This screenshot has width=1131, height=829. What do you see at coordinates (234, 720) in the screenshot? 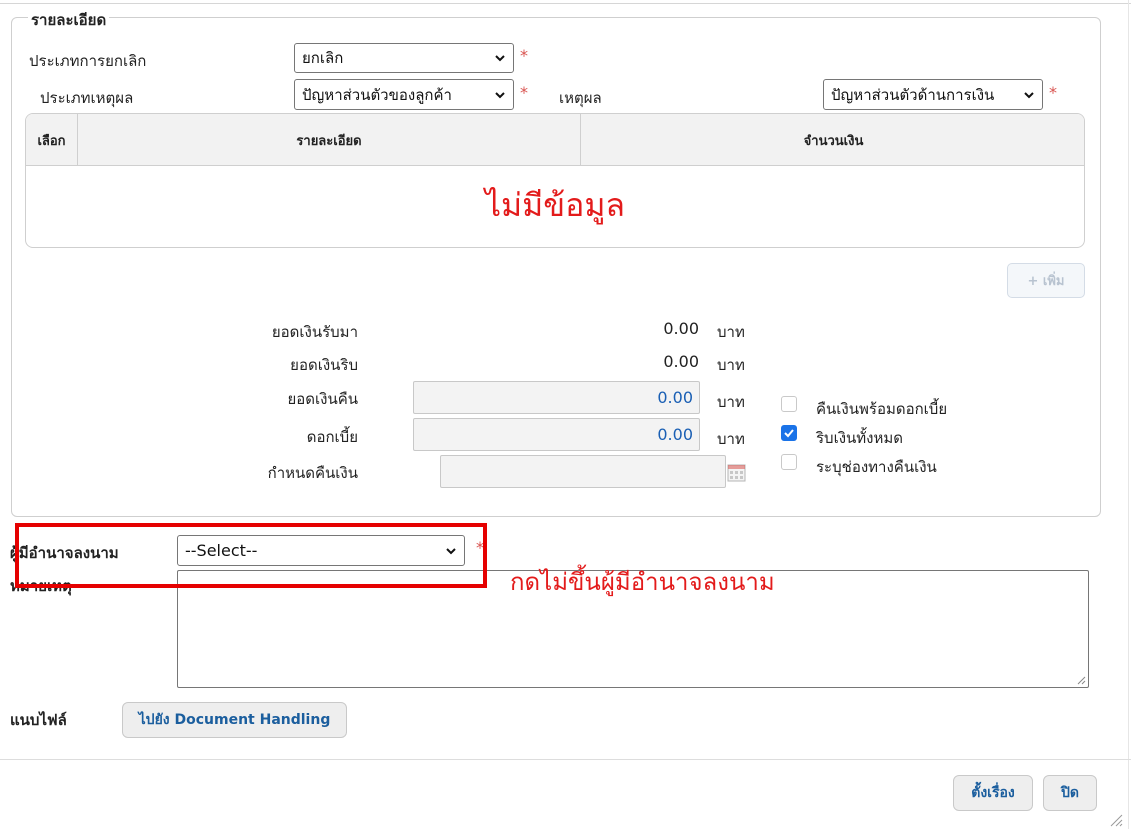
I see `document-handling-button: ไปยัง Document Handling` at bounding box center [234, 720].